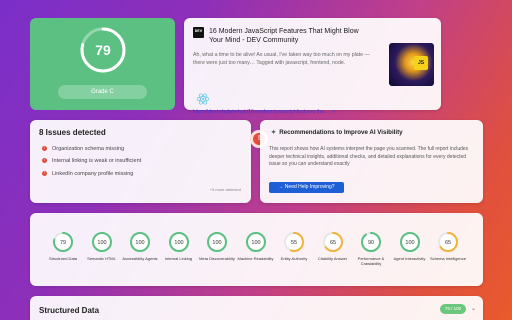 The height and width of the screenshot is (320, 512). Describe the element at coordinates (88, 149) in the screenshot. I see `issue-label: Organization schema missing` at that location.